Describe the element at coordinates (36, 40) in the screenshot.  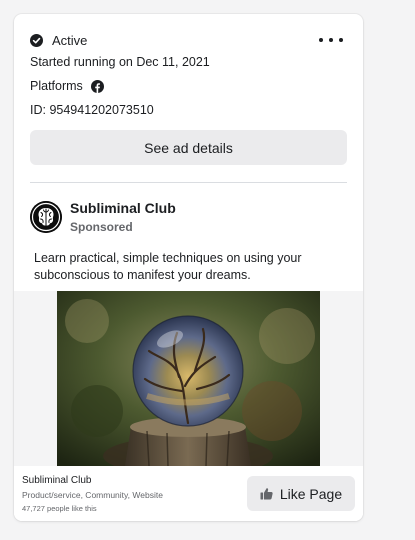
I see `check-circle-icon` at that location.